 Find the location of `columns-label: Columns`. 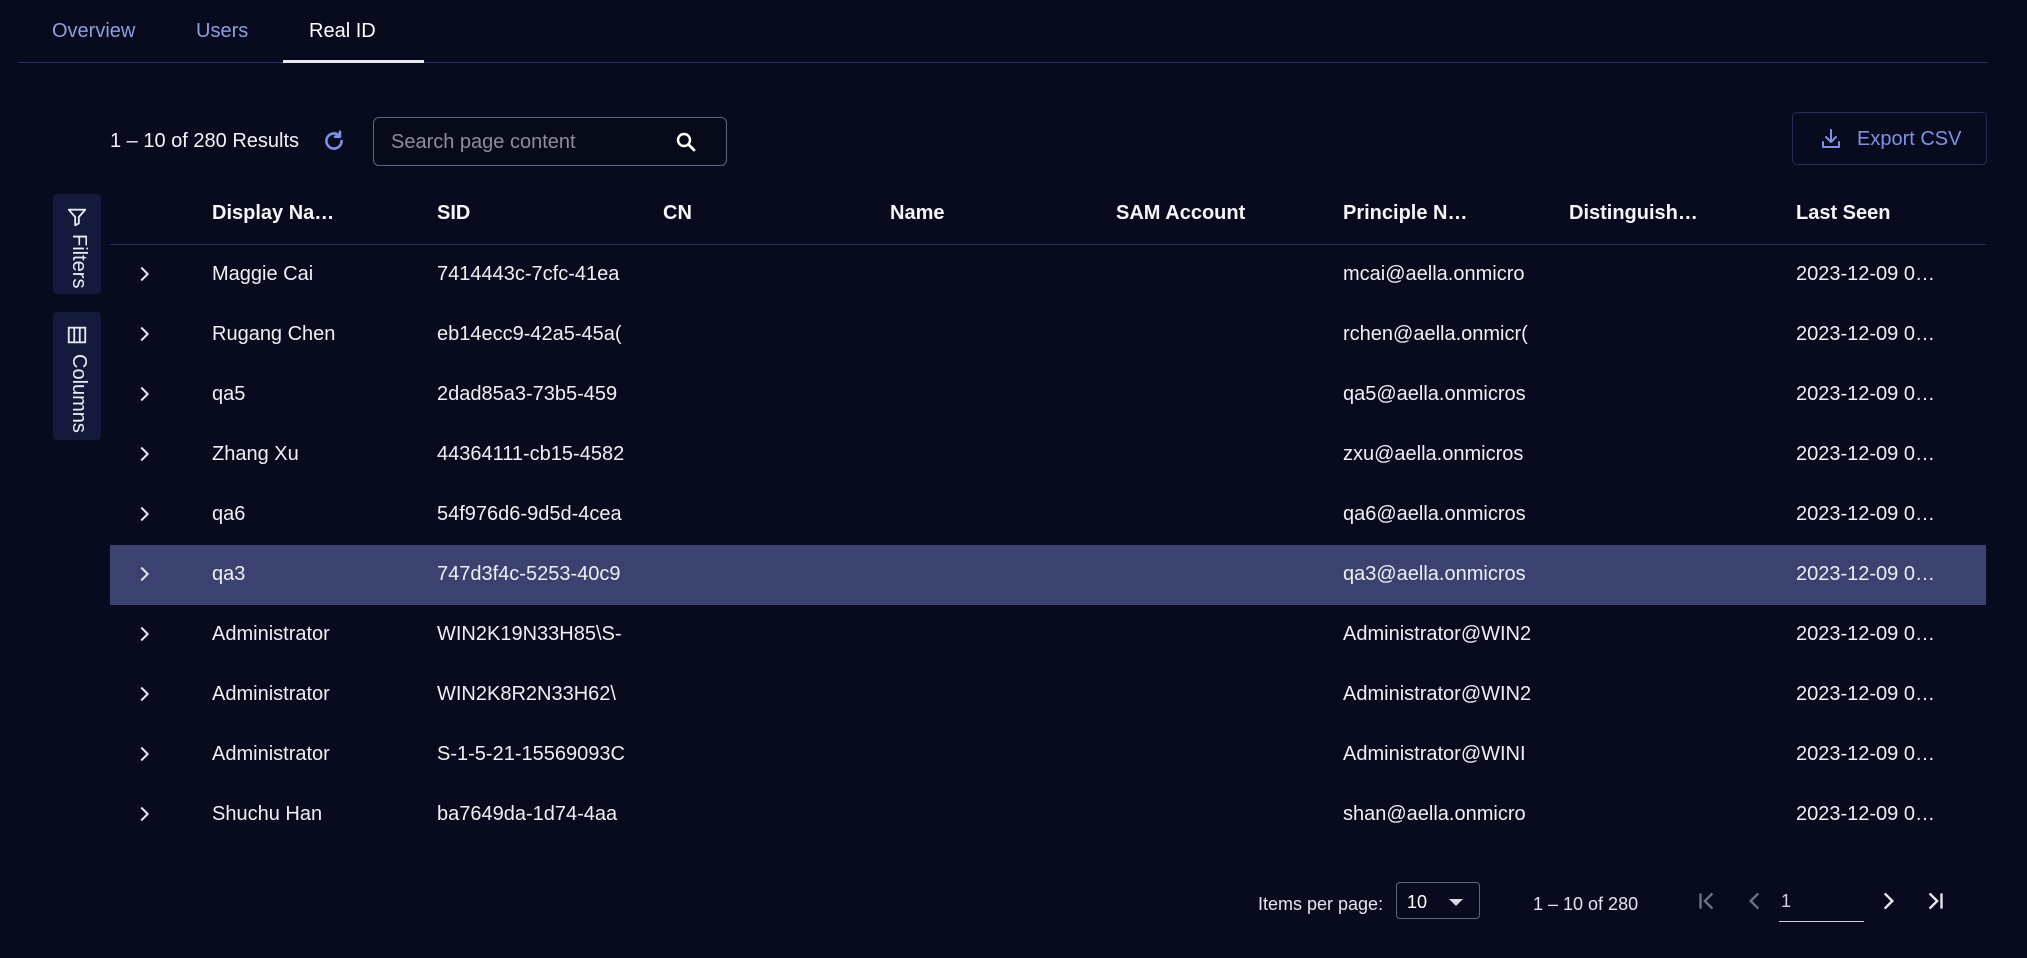

columns-label: Columns is located at coordinates (79, 393).